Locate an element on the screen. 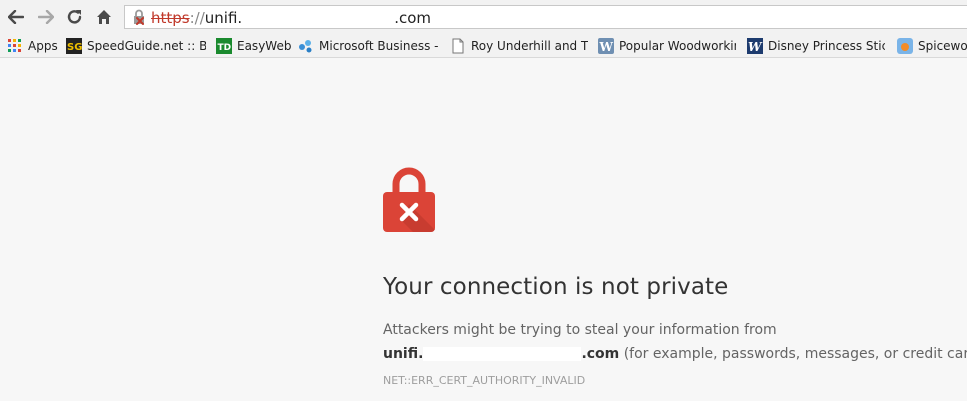  page-title: Your connection is not private is located at coordinates (556, 287).